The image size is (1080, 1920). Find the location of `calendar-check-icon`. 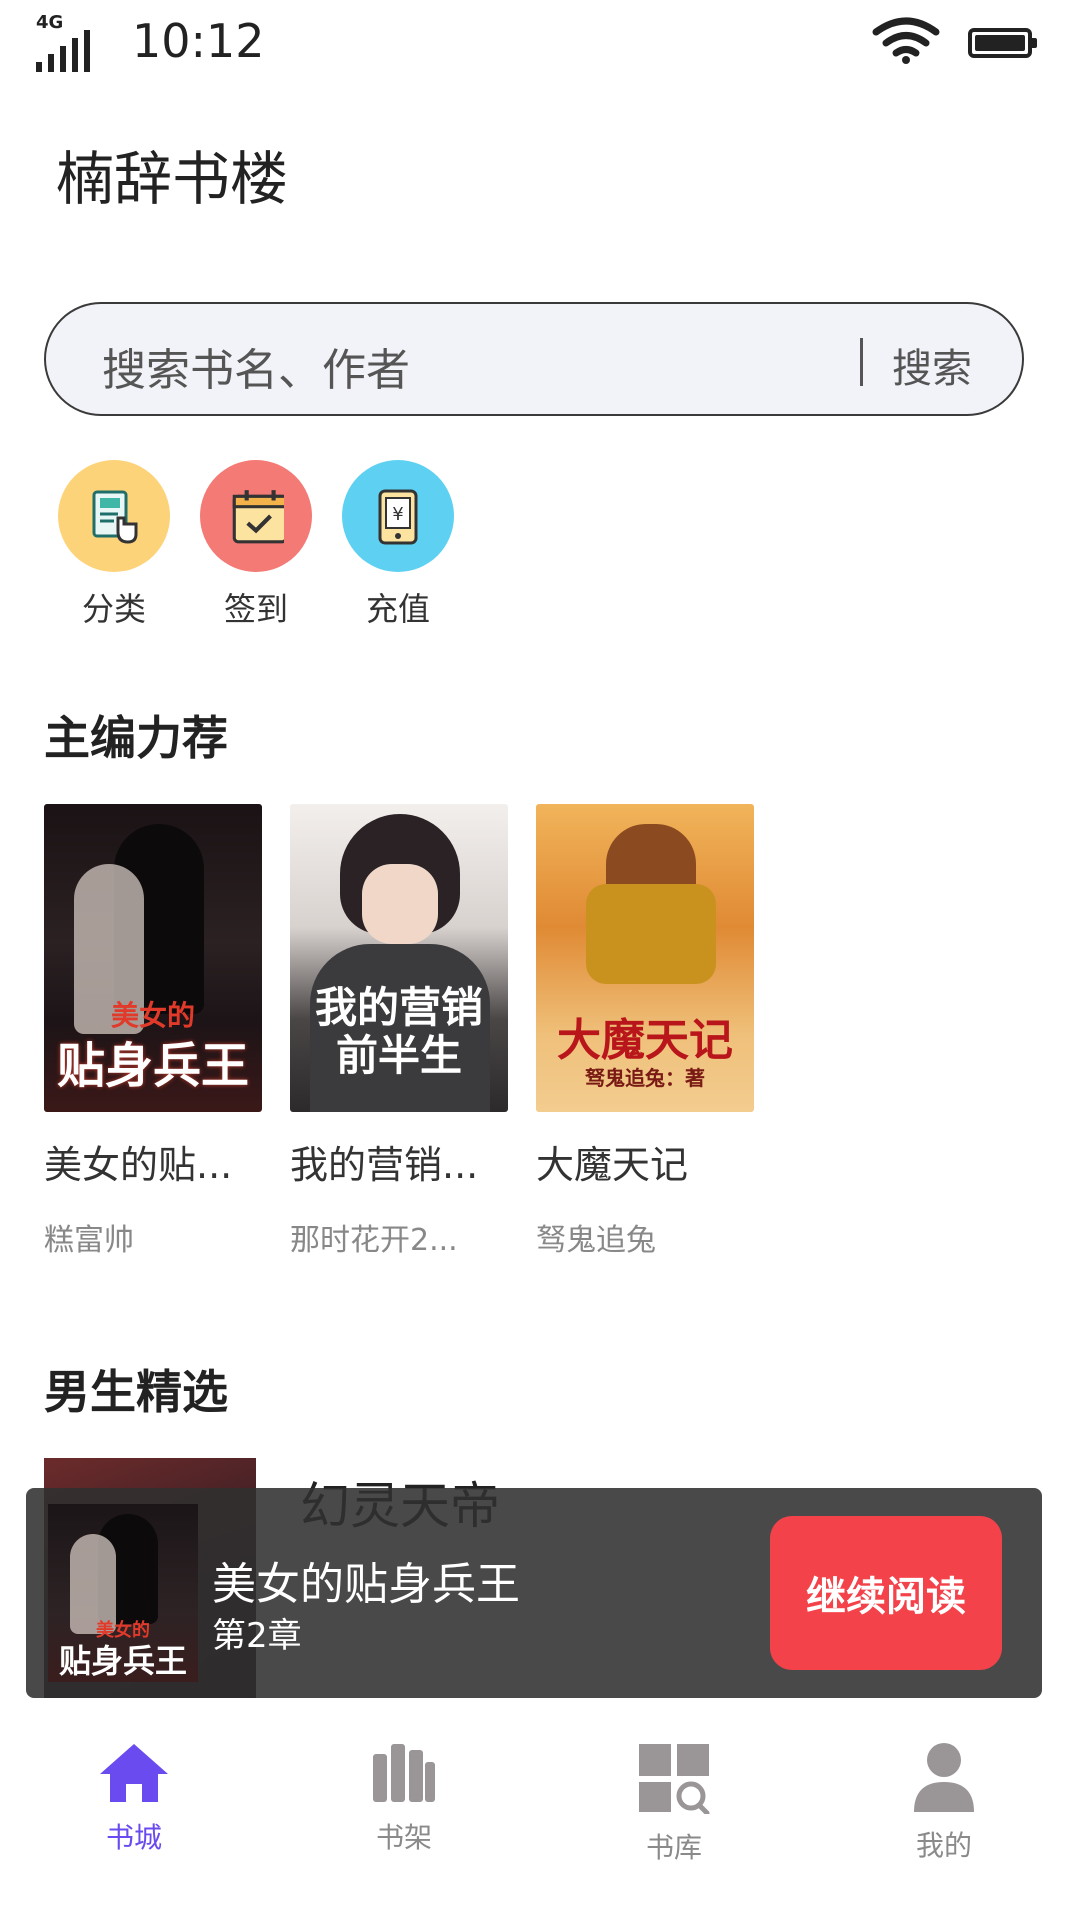

calendar-check-icon is located at coordinates (256, 516).